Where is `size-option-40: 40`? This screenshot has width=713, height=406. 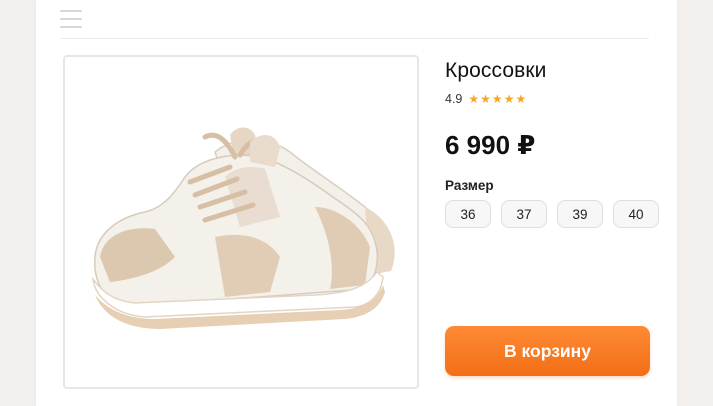 size-option-40: 40 is located at coordinates (636, 214).